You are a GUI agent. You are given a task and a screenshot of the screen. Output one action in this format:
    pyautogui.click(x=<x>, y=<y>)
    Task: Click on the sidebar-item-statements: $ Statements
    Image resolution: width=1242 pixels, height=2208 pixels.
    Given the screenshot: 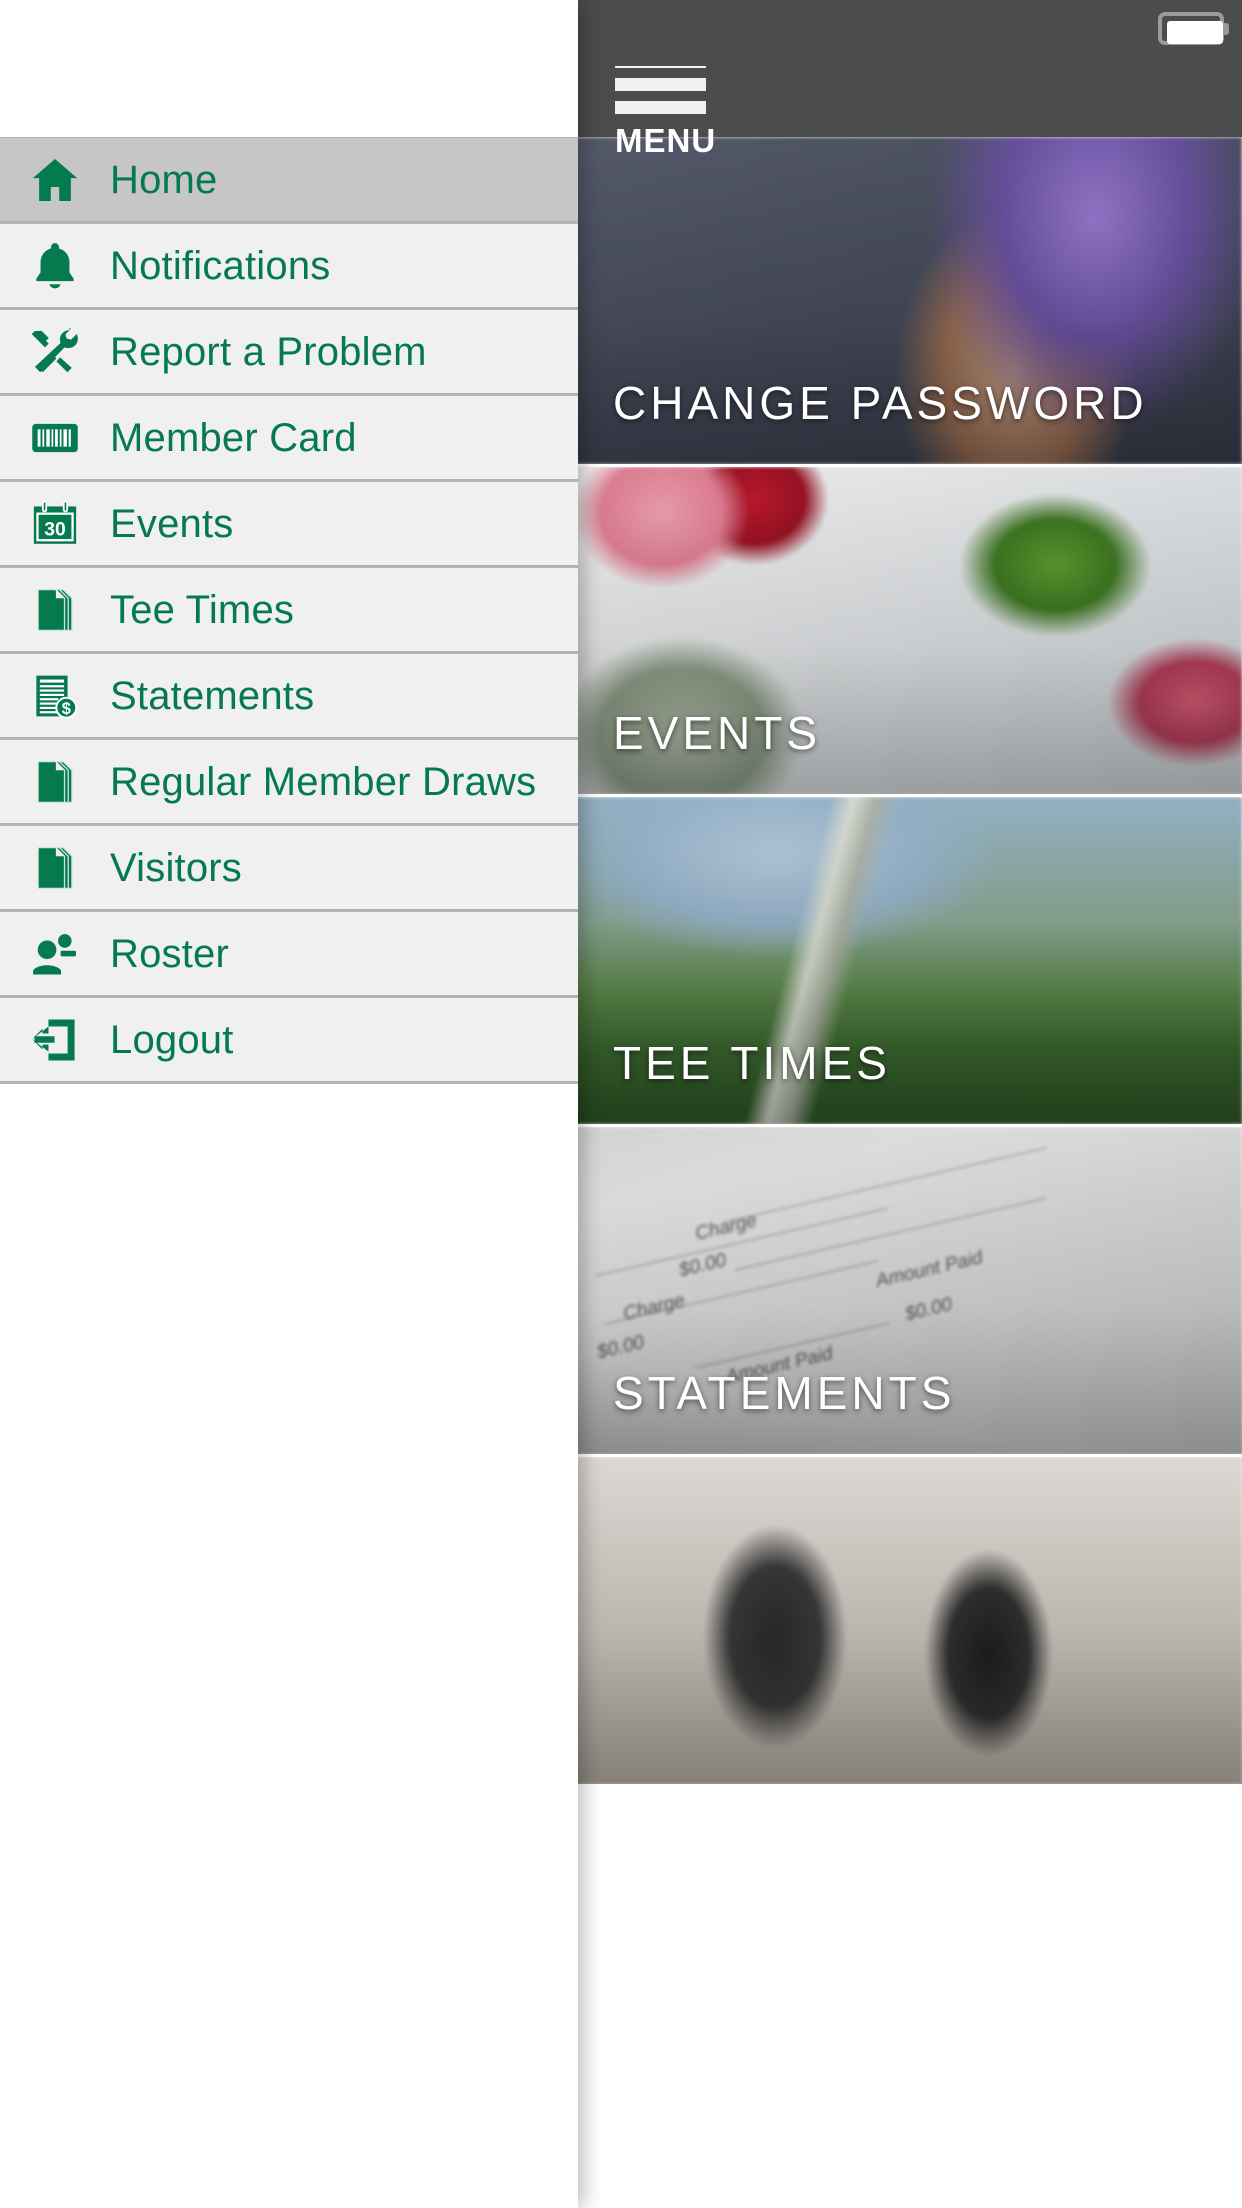 What is the action you would take?
    pyautogui.click(x=289, y=697)
    